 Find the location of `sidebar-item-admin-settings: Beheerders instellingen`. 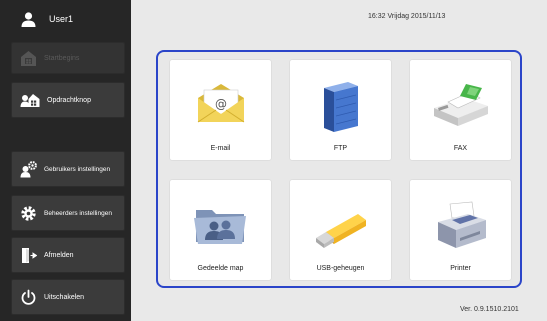

sidebar-item-admin-settings: Beheerders instellingen is located at coordinates (68, 213).